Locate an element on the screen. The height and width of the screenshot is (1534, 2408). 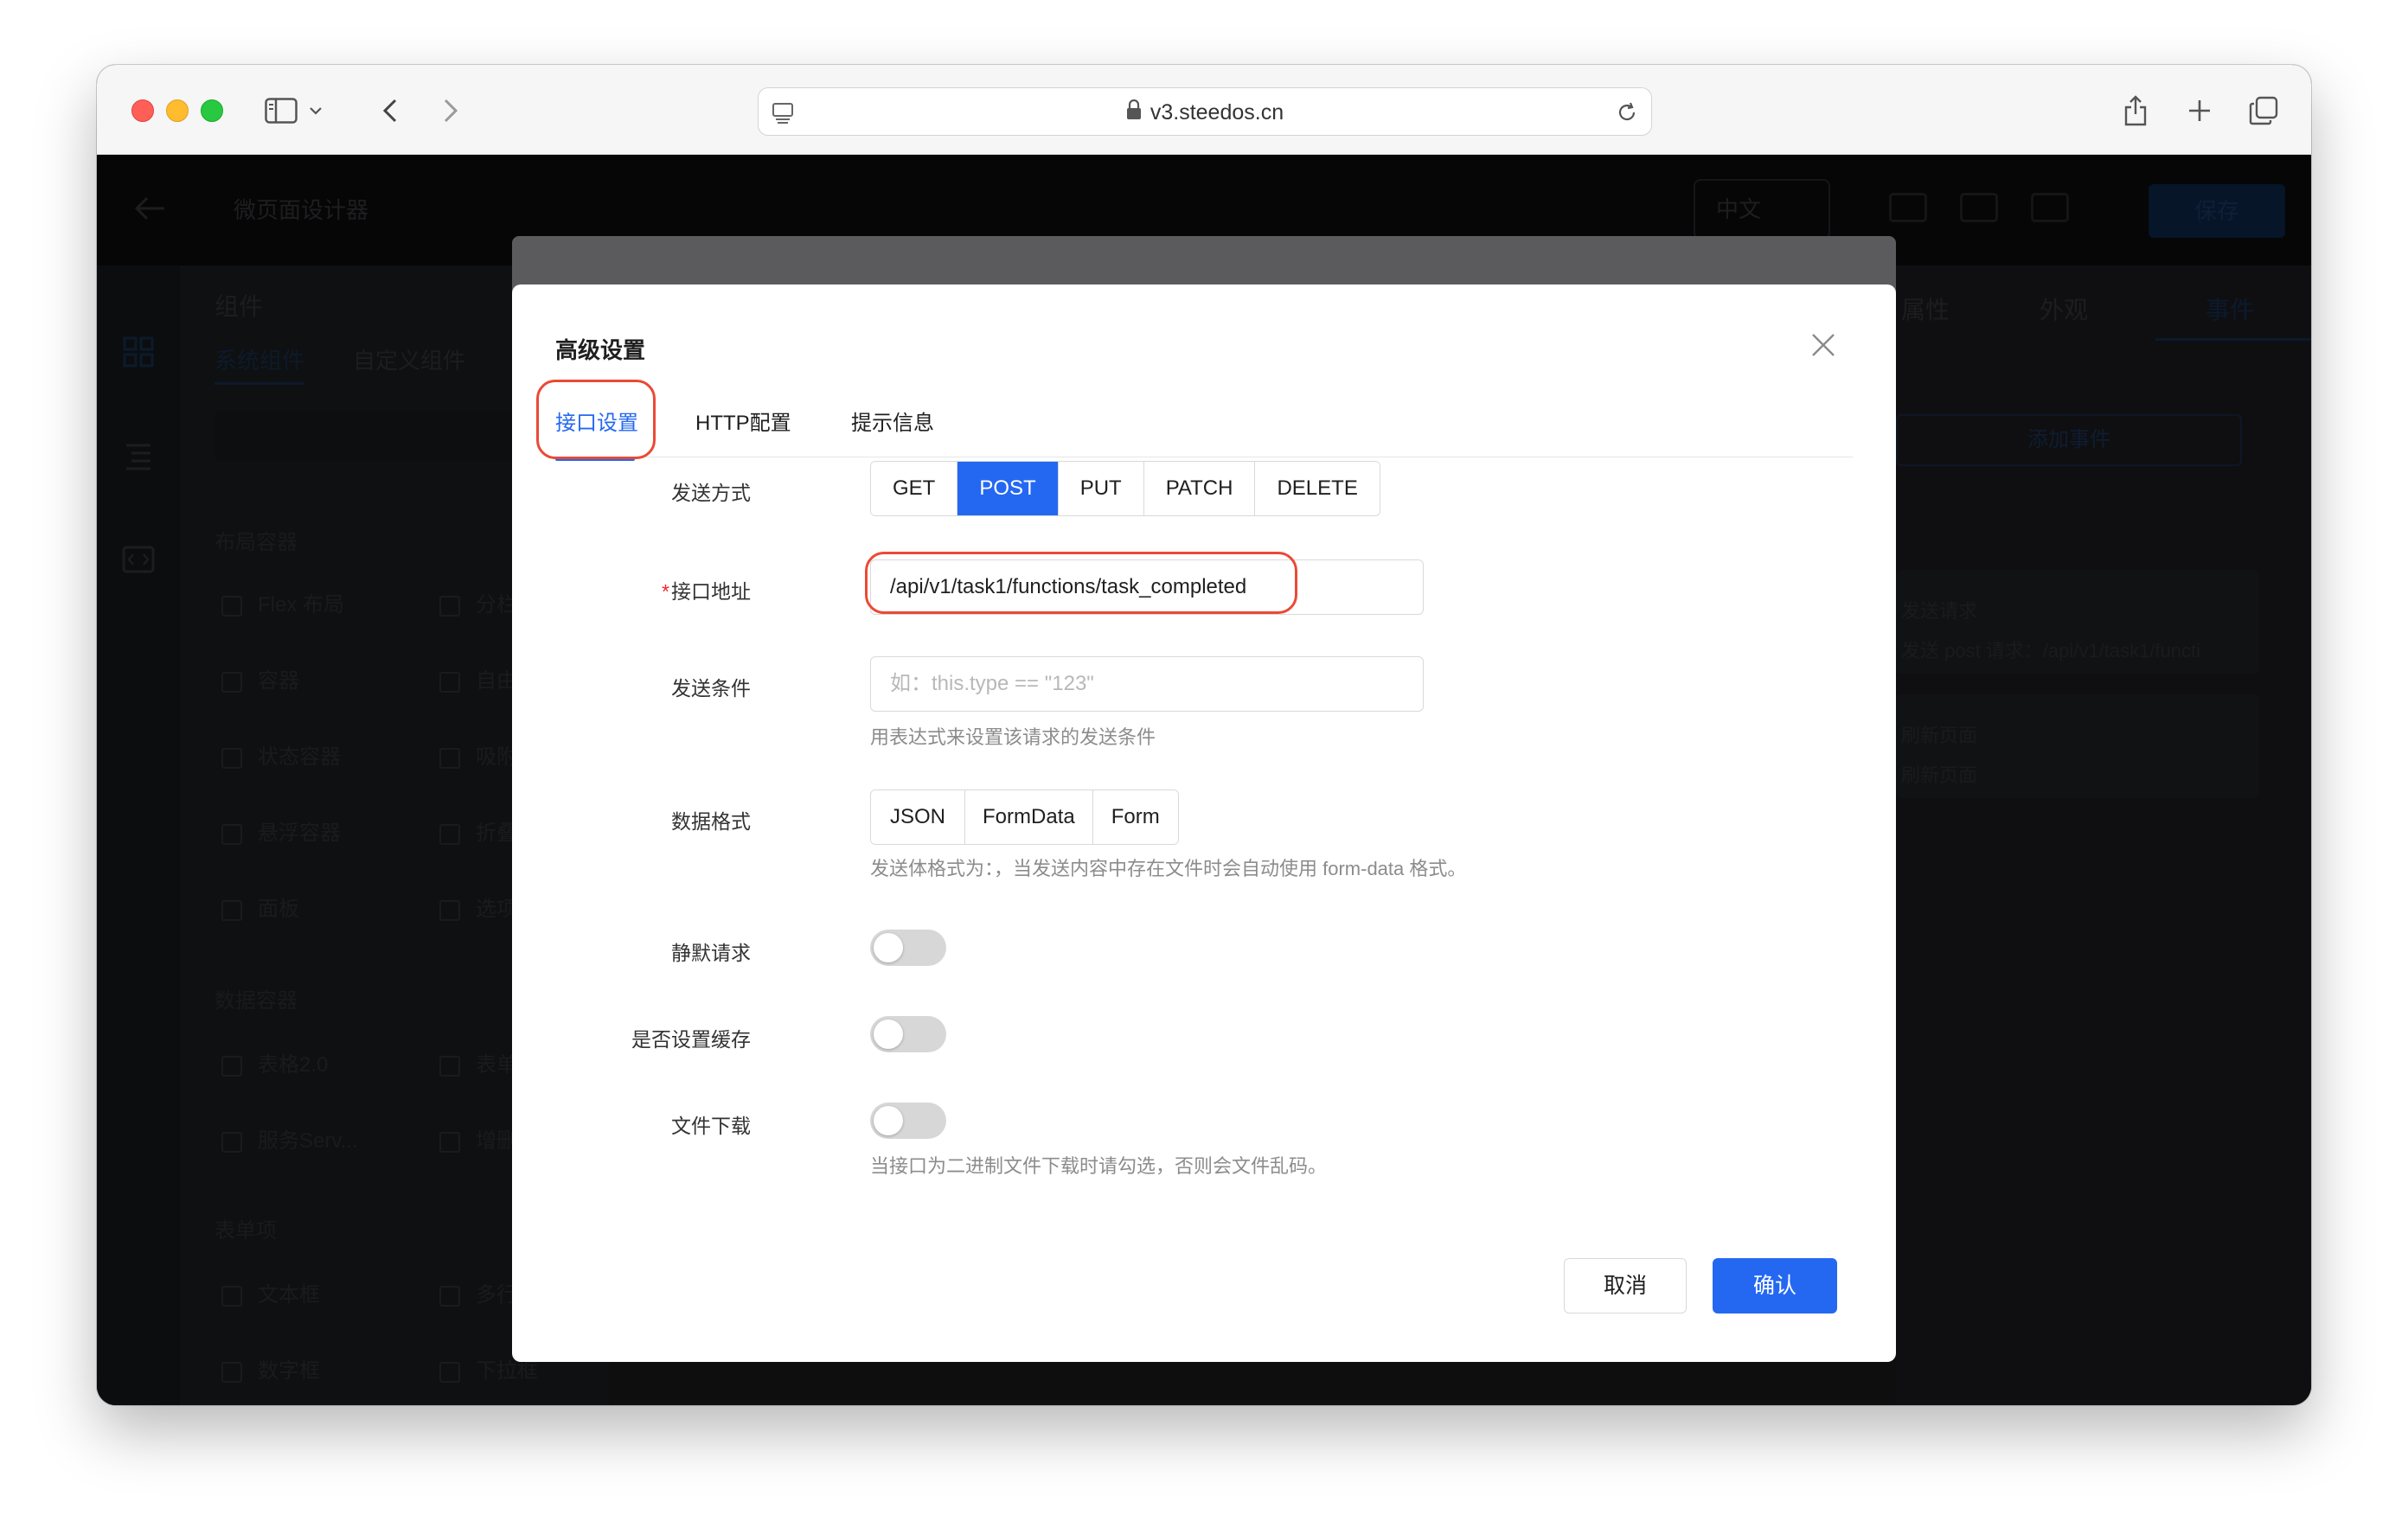
method-patch-option: PATCH is located at coordinates (1199, 489).